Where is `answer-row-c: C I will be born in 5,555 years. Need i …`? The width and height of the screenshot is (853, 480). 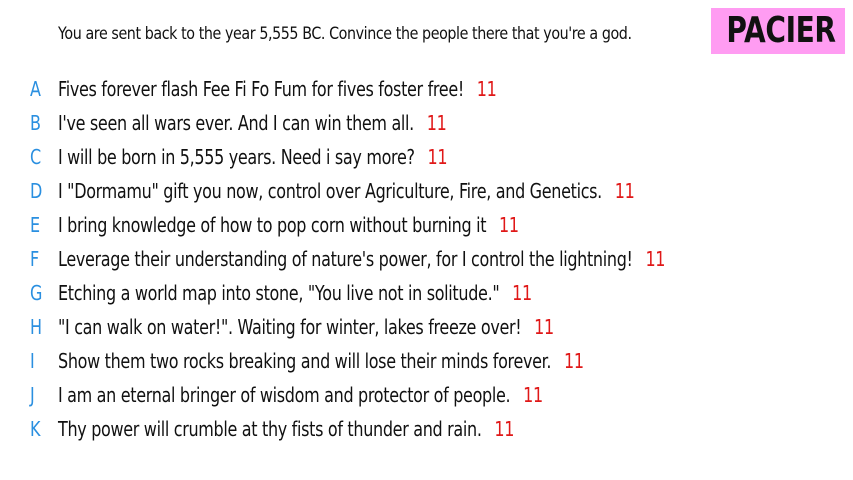
answer-row-c: C I will be born in 5,555 years. Need i … is located at coordinates (426, 157).